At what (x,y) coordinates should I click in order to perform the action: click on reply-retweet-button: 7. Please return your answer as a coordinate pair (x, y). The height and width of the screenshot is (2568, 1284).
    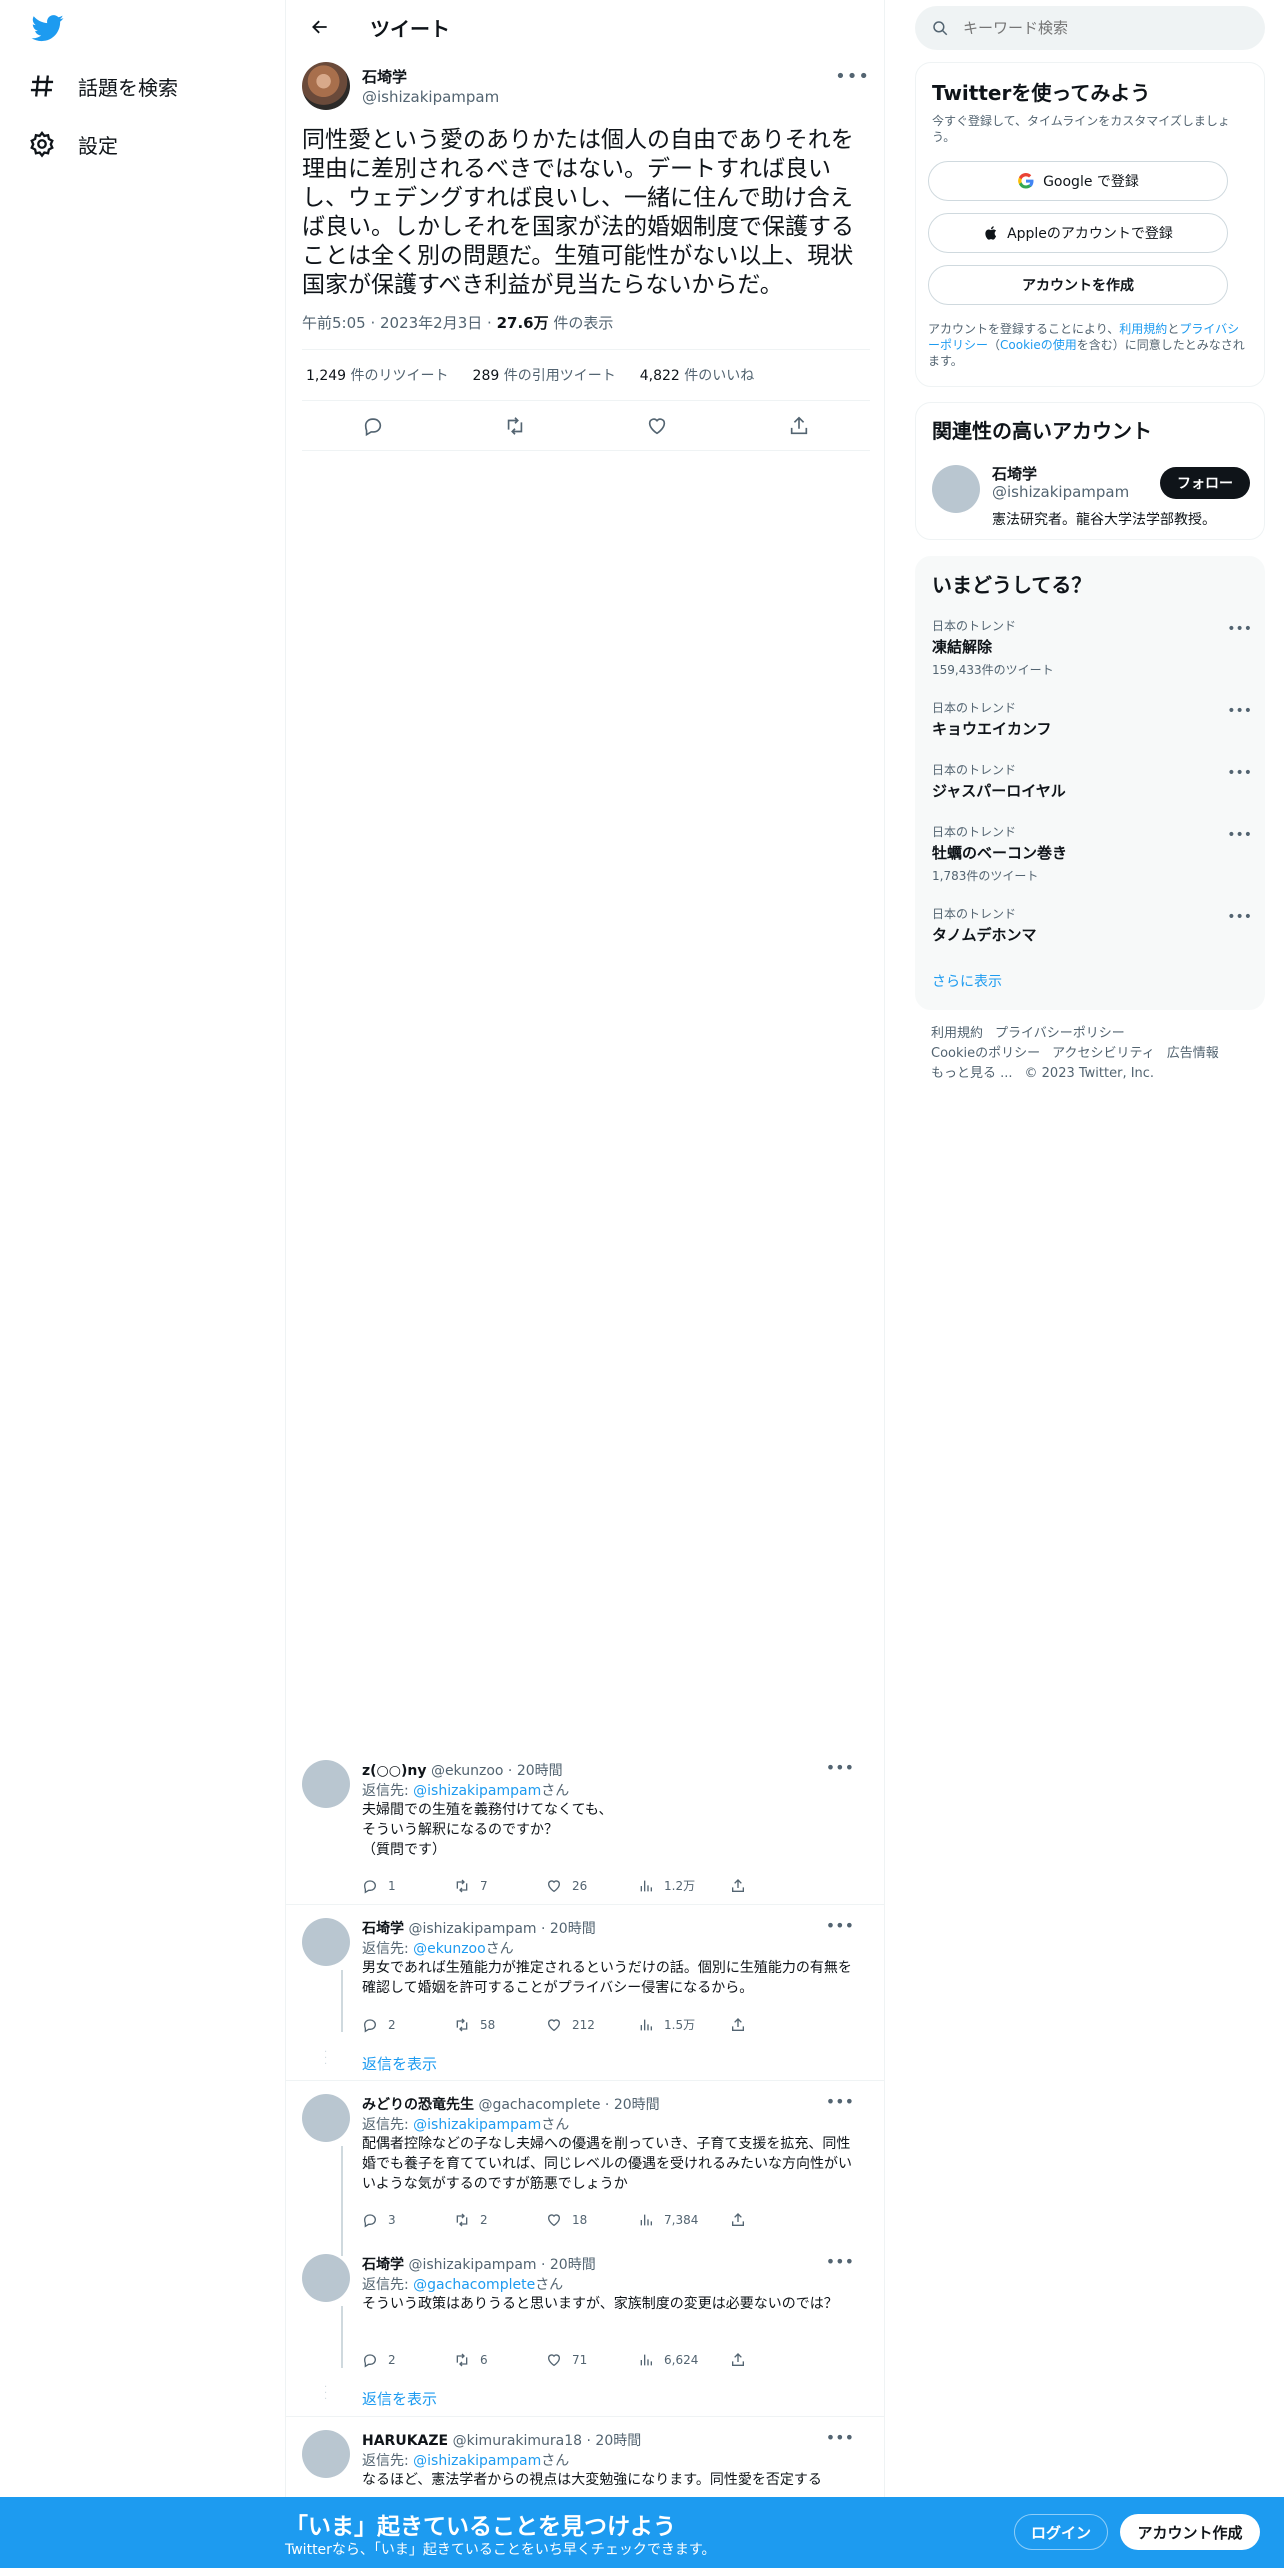
    Looking at the image, I should click on (500, 1885).